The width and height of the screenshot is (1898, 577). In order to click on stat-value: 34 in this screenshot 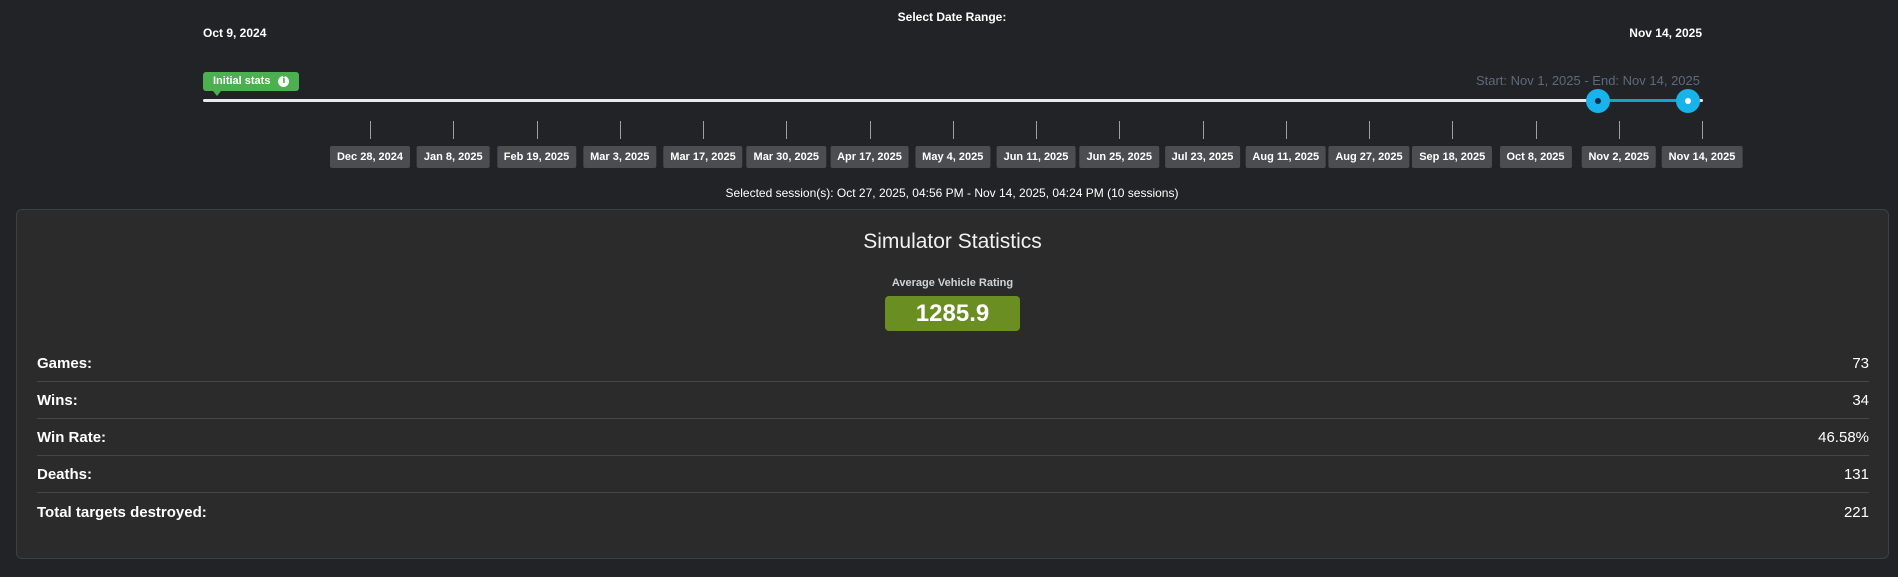, I will do `click(1860, 400)`.